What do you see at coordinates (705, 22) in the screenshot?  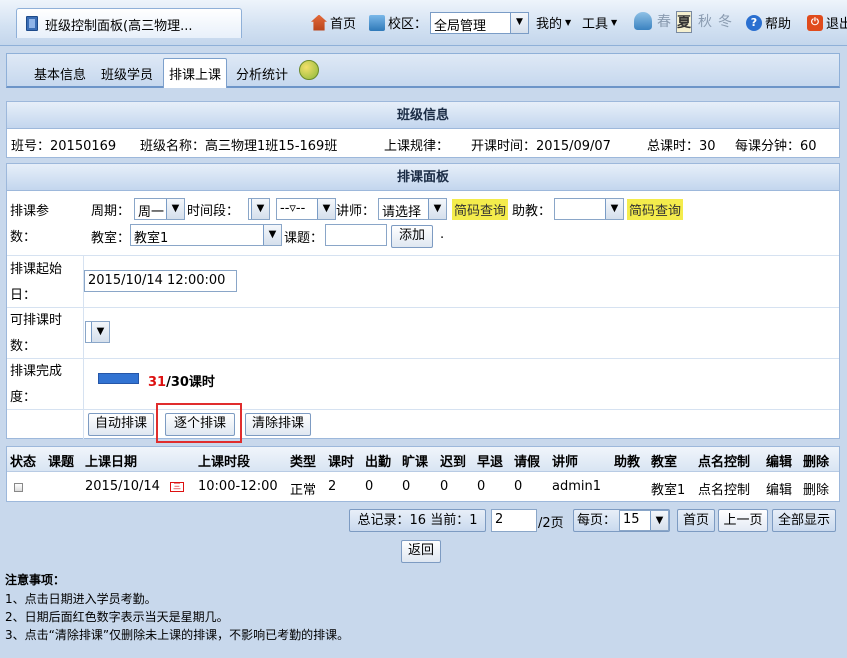 I see `season-autumn: 秋` at bounding box center [705, 22].